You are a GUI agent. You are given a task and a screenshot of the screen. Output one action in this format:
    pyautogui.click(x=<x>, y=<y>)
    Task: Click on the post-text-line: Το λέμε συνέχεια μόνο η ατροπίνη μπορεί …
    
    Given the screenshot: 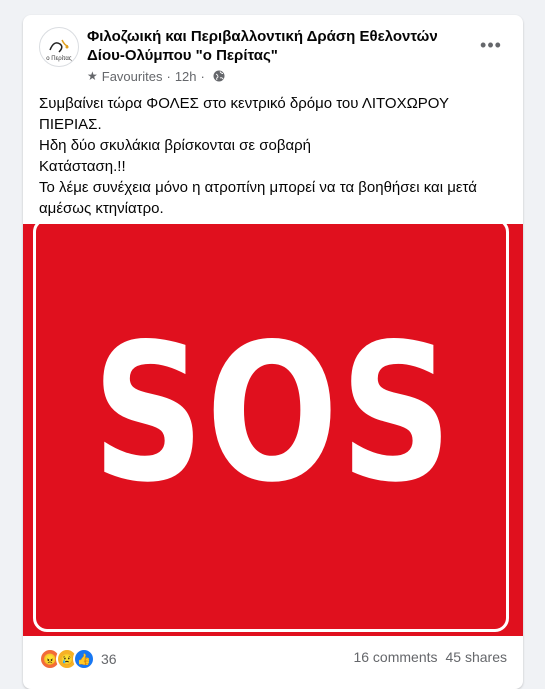 What is the action you would take?
    pyautogui.click(x=260, y=198)
    